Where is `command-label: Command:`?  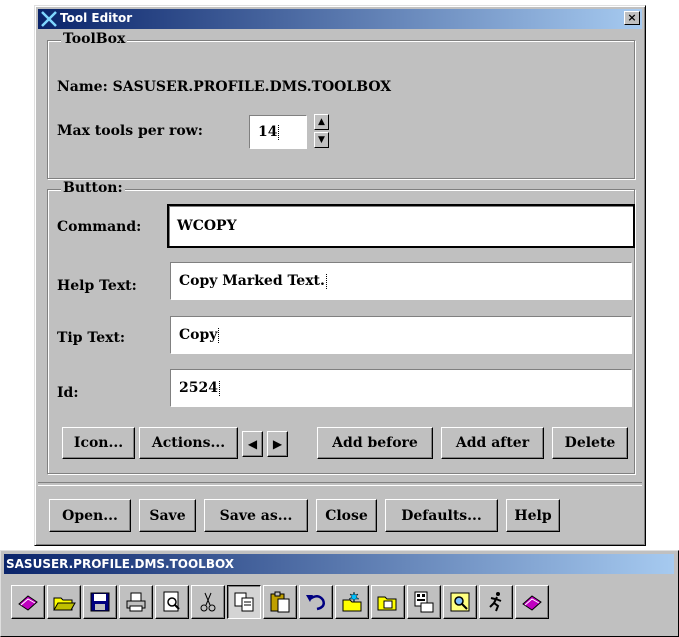 command-label: Command: is located at coordinates (99, 227).